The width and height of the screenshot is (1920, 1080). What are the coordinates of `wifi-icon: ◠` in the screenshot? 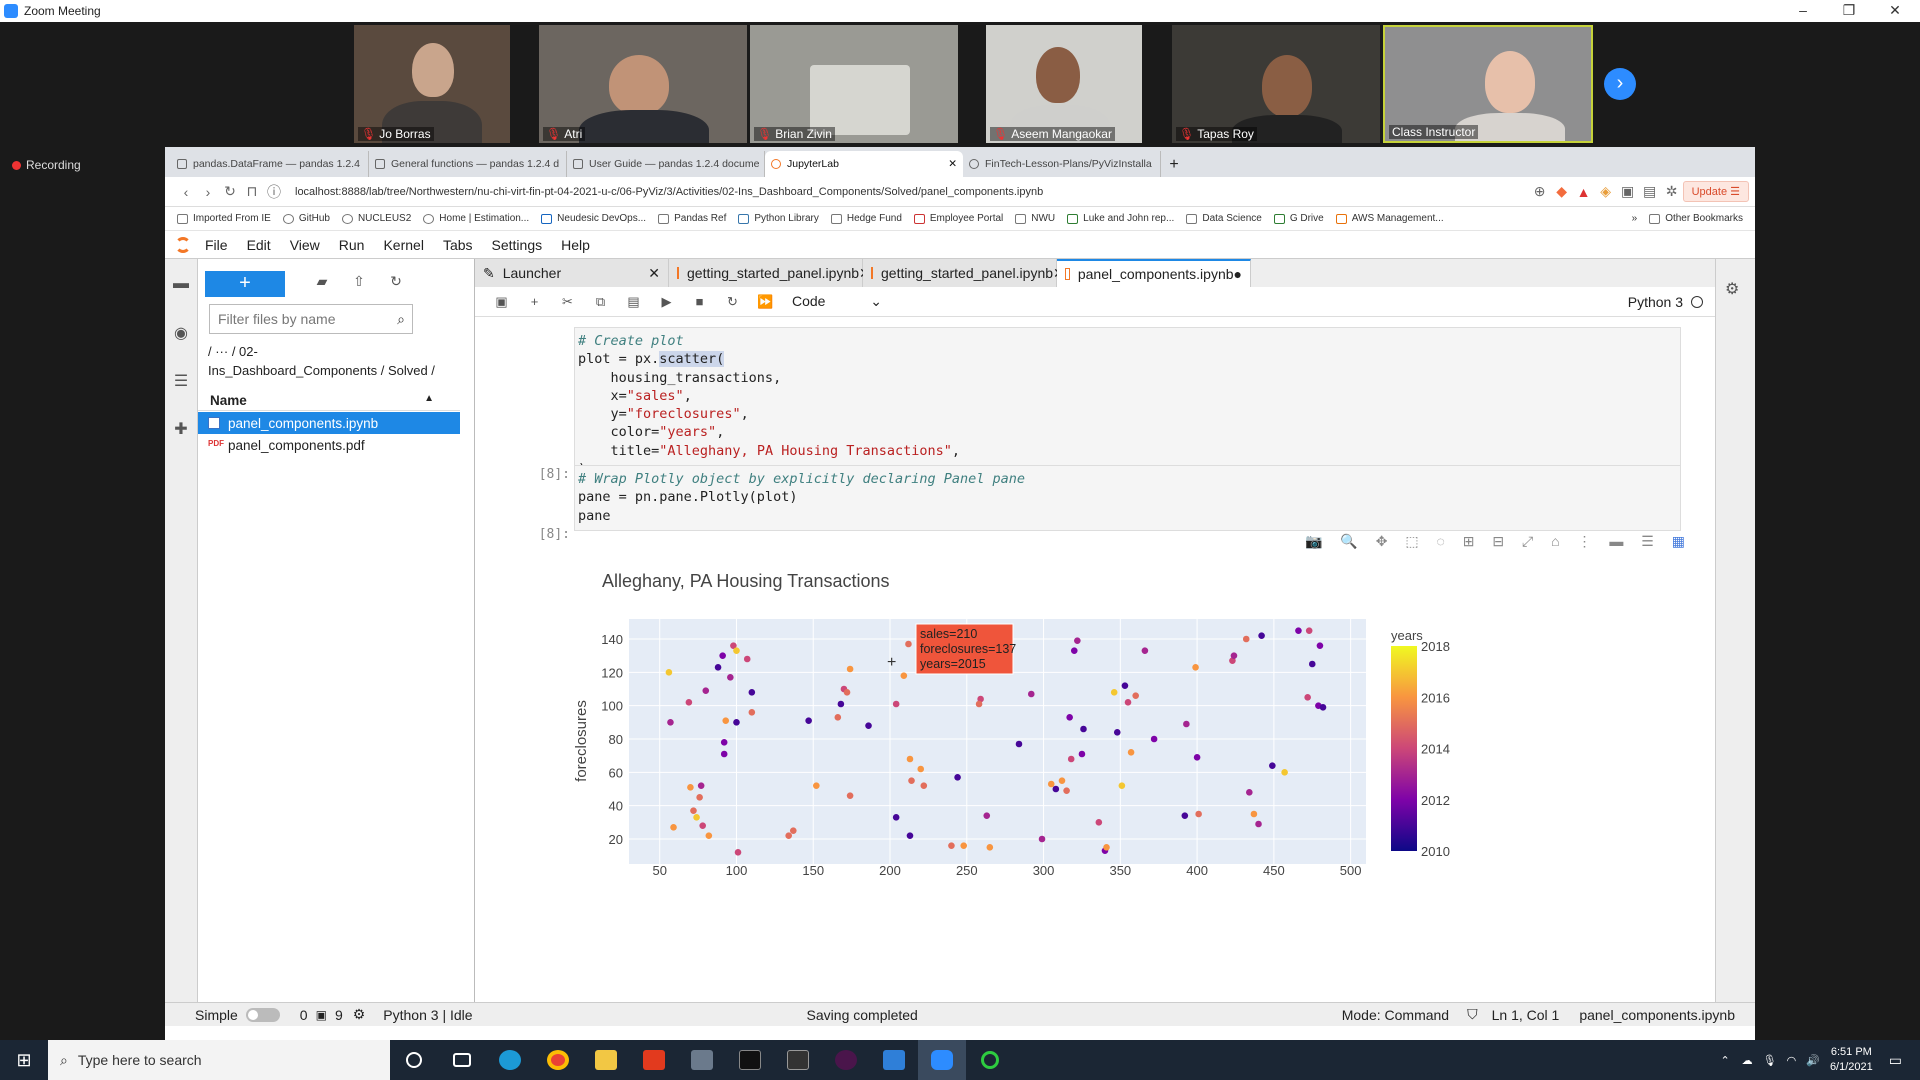 It's located at (1792, 1060).